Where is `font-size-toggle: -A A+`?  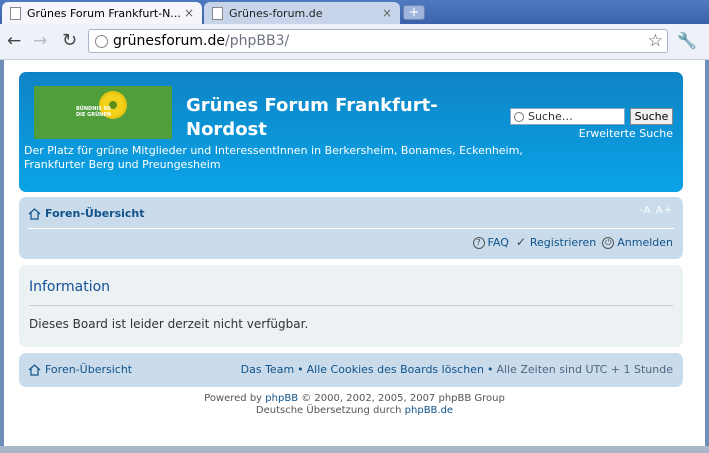 font-size-toggle: -A A+ is located at coordinates (656, 210).